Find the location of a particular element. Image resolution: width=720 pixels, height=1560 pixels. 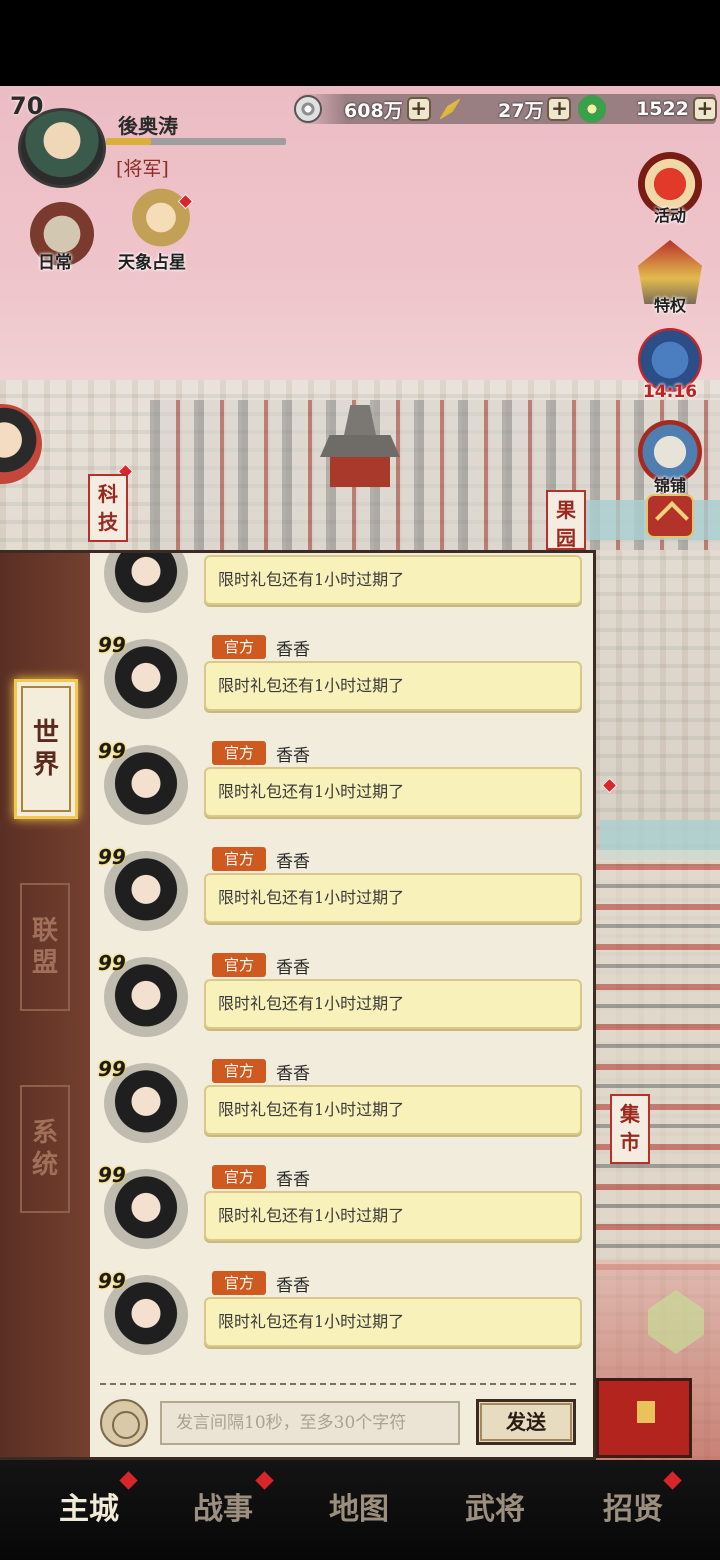

resource-copper: 608万 + is located at coordinates (362, 109).